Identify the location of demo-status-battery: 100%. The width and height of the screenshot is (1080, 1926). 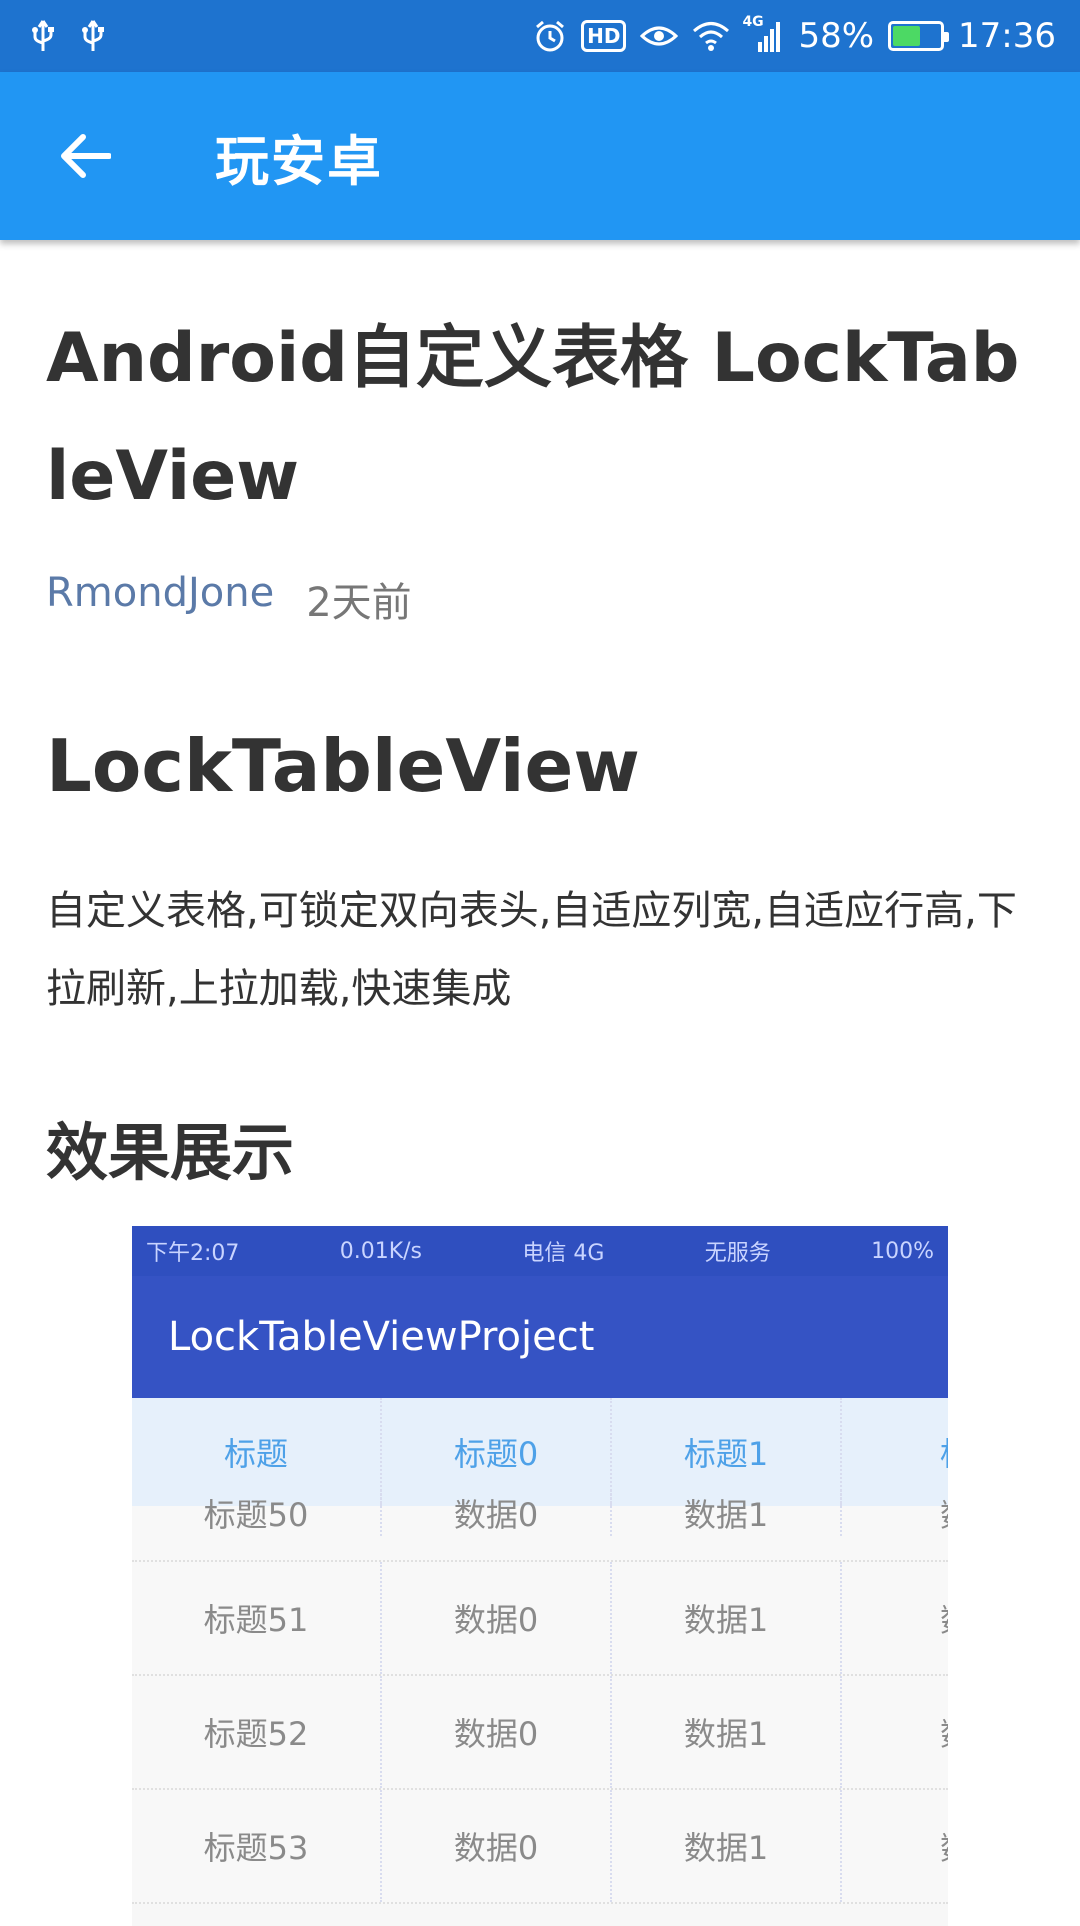
(902, 1251).